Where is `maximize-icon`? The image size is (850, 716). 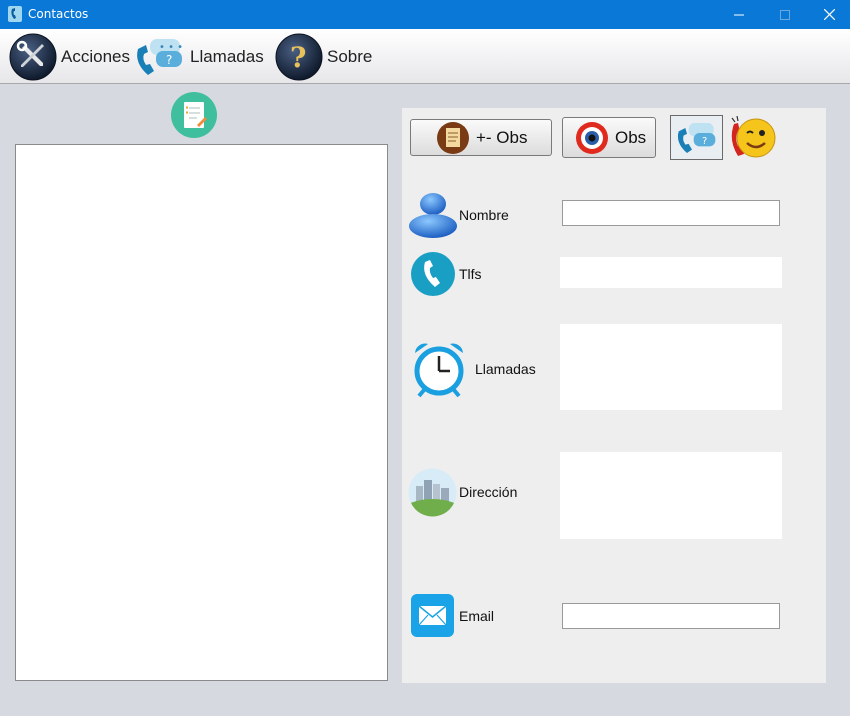 maximize-icon is located at coordinates (785, 14).